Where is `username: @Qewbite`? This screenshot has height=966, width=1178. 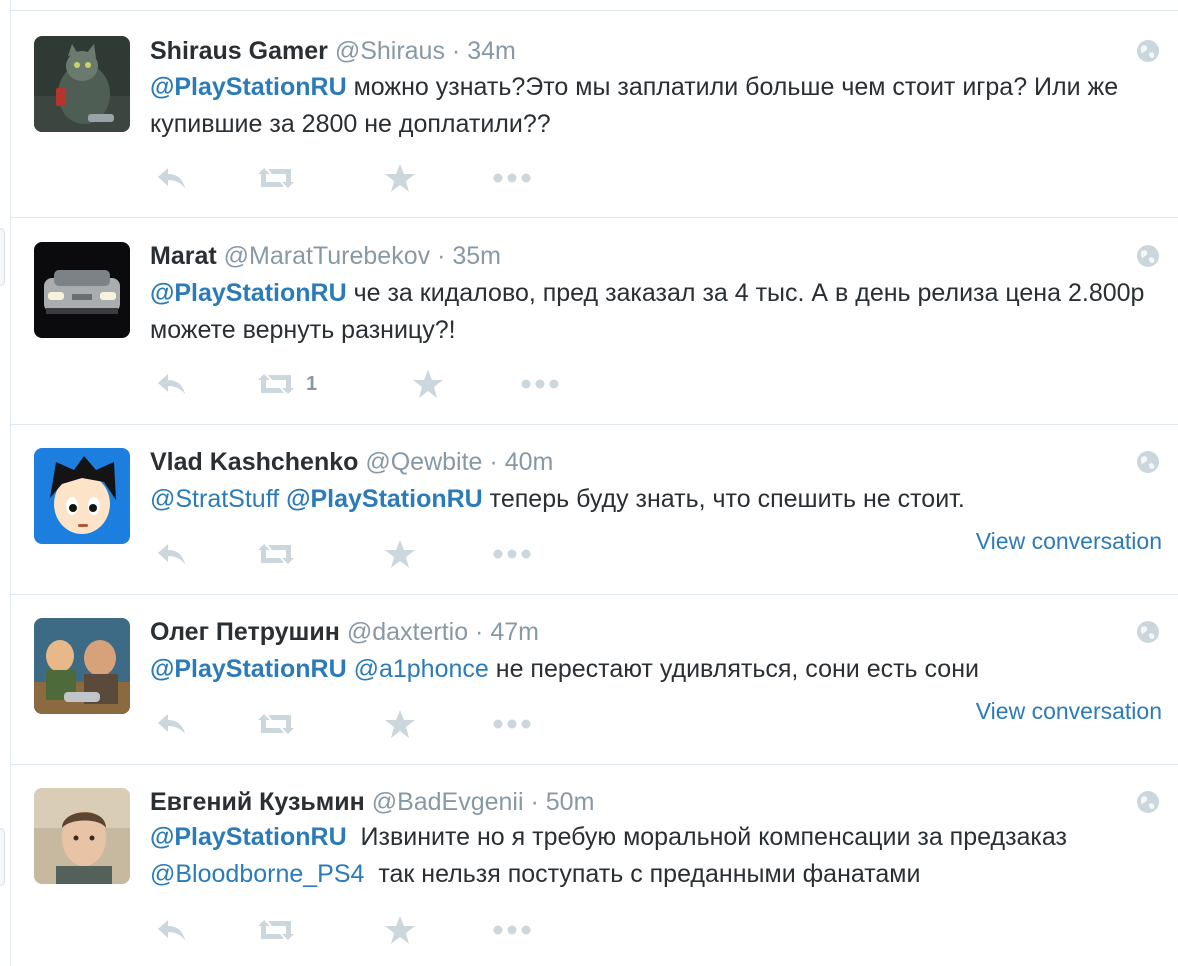 username: @Qewbite is located at coordinates (423, 462).